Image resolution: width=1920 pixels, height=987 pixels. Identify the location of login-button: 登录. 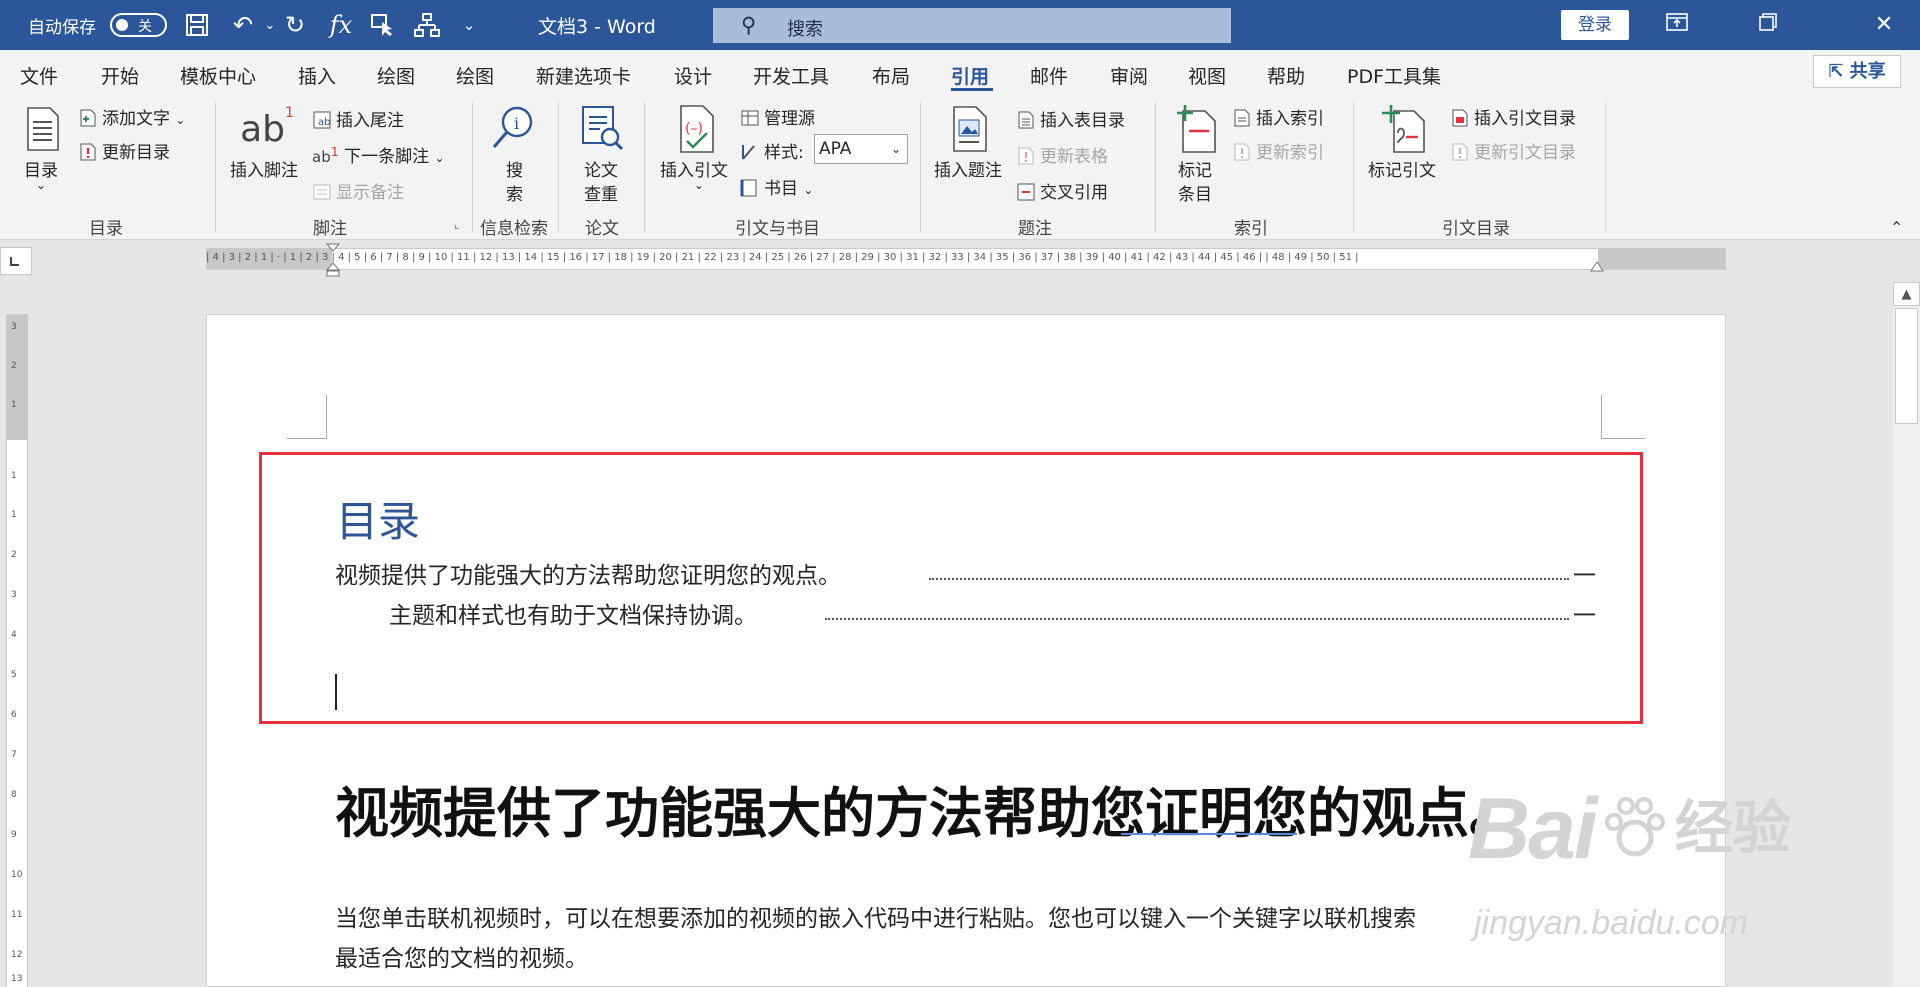
(1595, 25).